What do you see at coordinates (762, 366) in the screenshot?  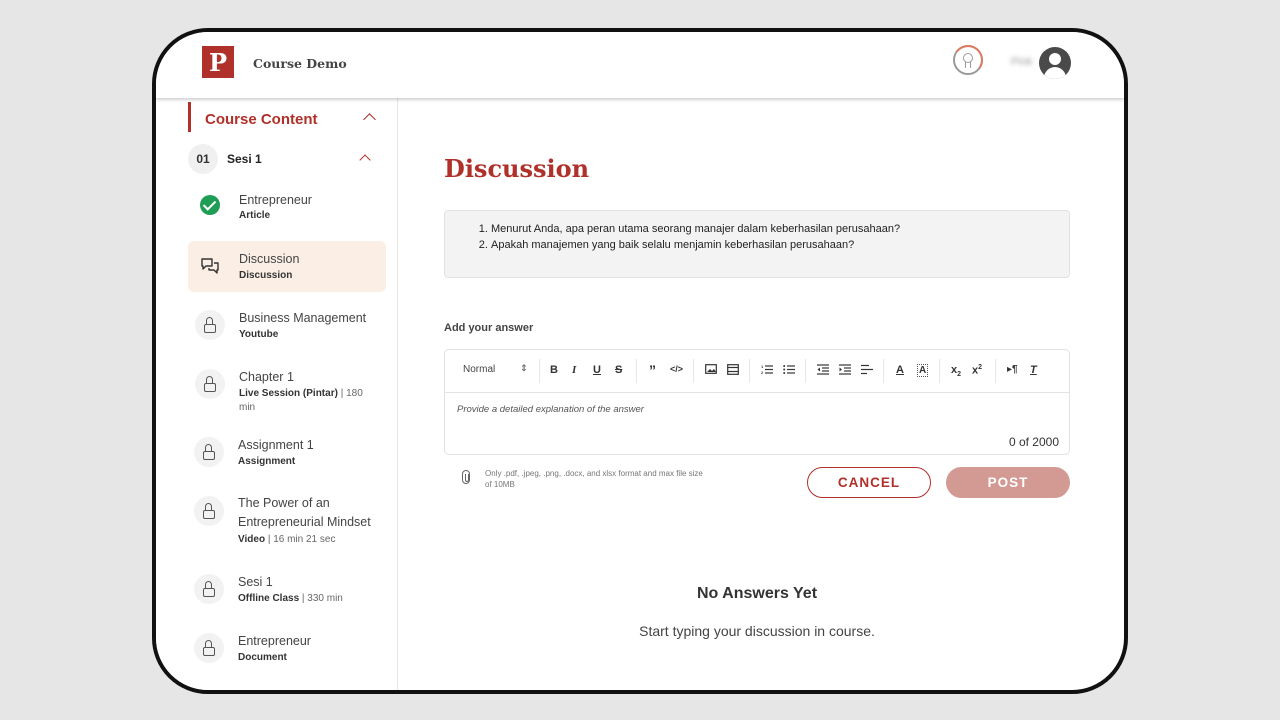 I see `svg-text: 1` at bounding box center [762, 366].